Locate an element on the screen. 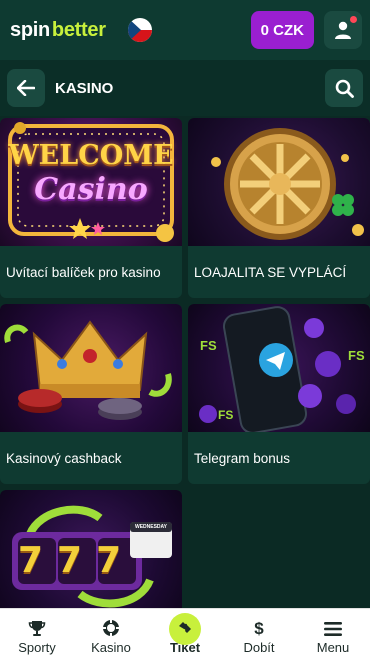 The image size is (370, 661). top-header: spin better 0 CZK is located at coordinates (185, 30).